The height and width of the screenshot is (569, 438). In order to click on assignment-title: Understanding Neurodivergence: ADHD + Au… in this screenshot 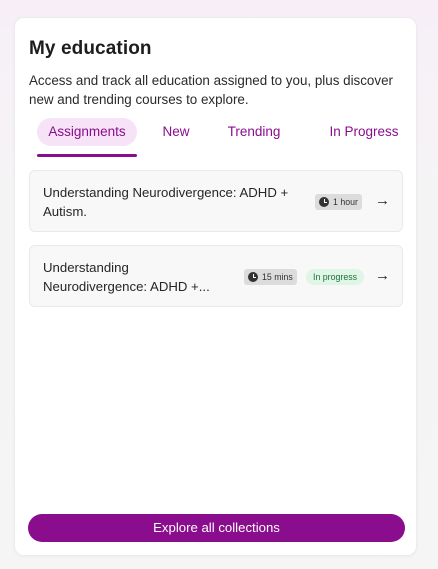, I will do `click(166, 202)`.